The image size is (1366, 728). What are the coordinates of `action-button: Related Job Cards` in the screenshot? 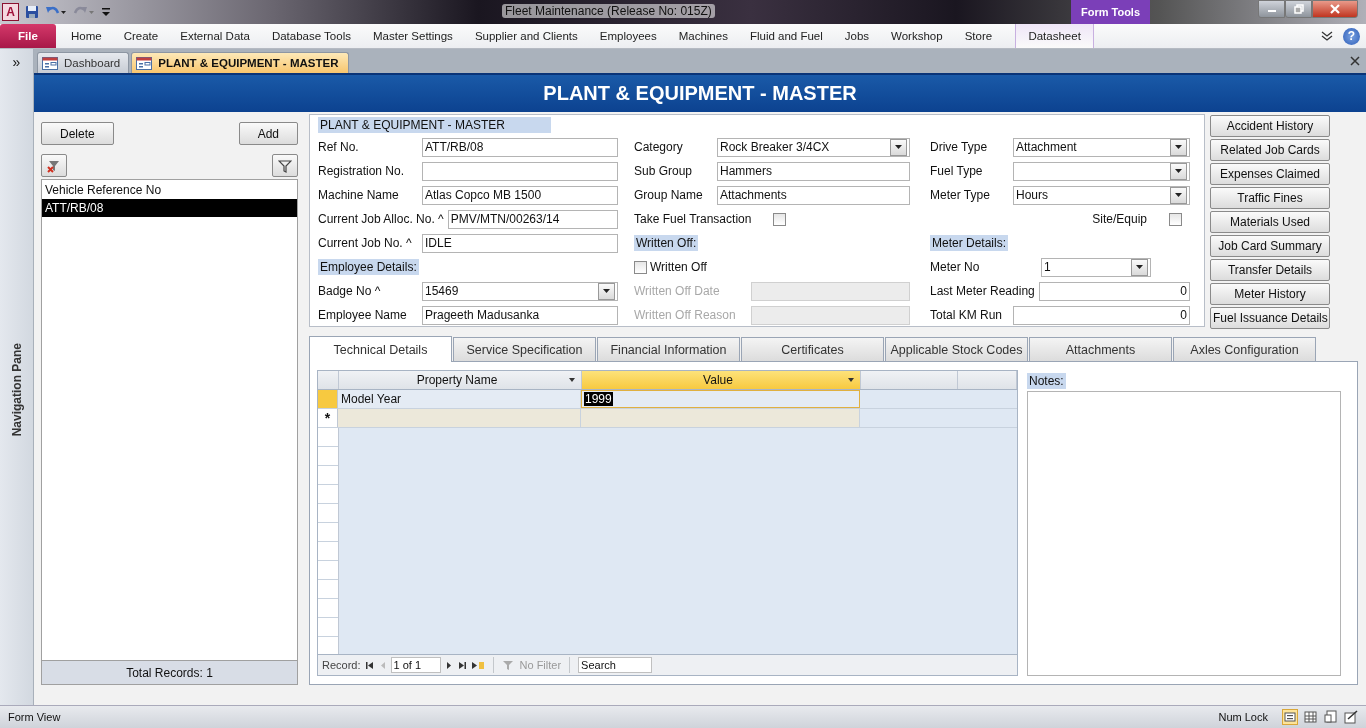 It's located at (1270, 150).